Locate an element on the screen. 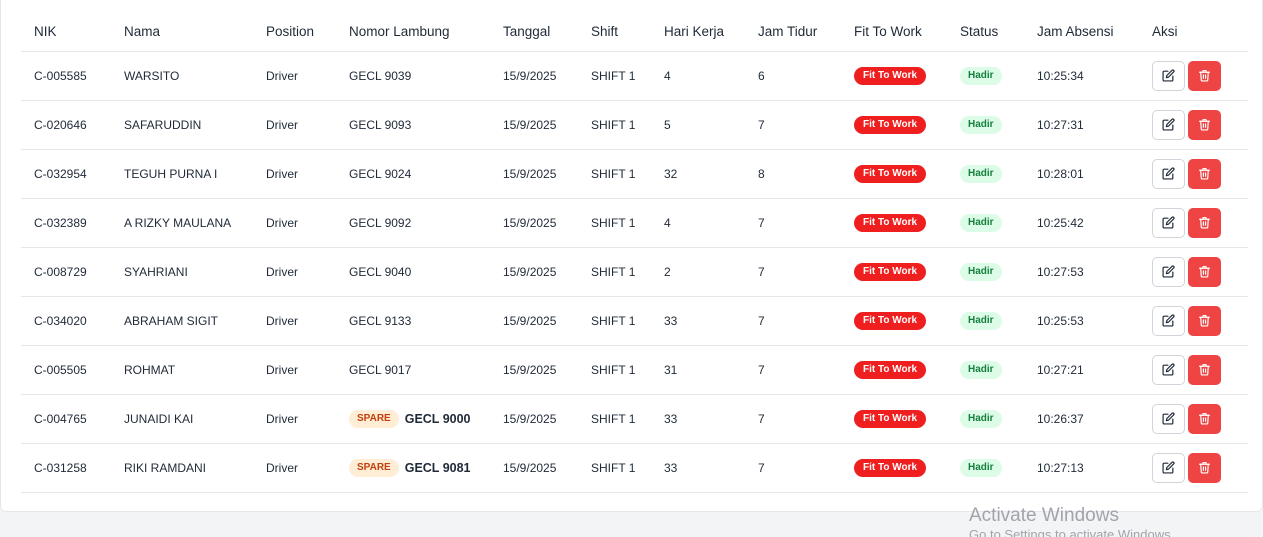 This screenshot has width=1263, height=537. jam-absensi-cell: 10:27:31 is located at coordinates (1081, 125).